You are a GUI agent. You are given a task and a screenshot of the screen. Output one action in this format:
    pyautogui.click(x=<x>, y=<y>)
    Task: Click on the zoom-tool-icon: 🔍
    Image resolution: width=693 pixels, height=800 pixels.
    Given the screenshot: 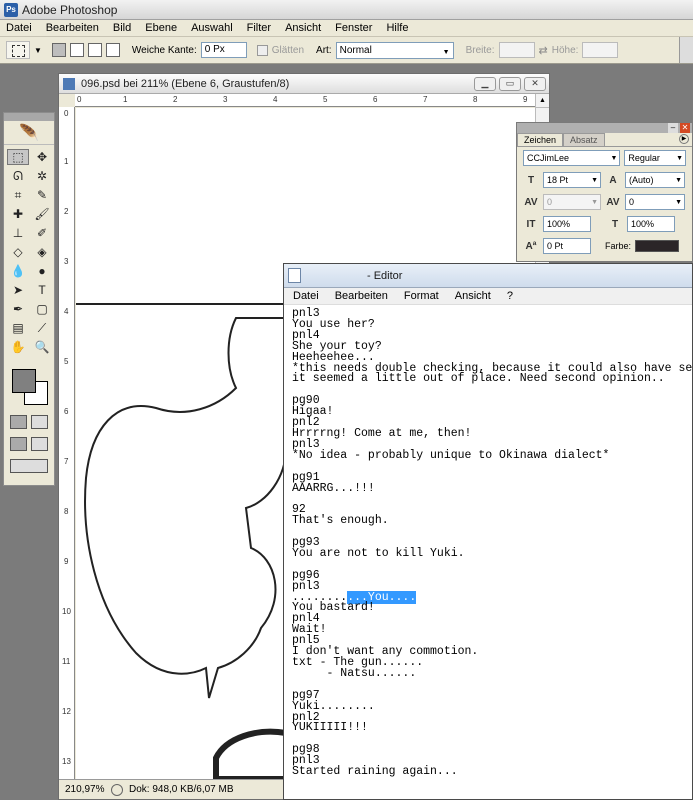 What is the action you would take?
    pyautogui.click(x=42, y=347)
    